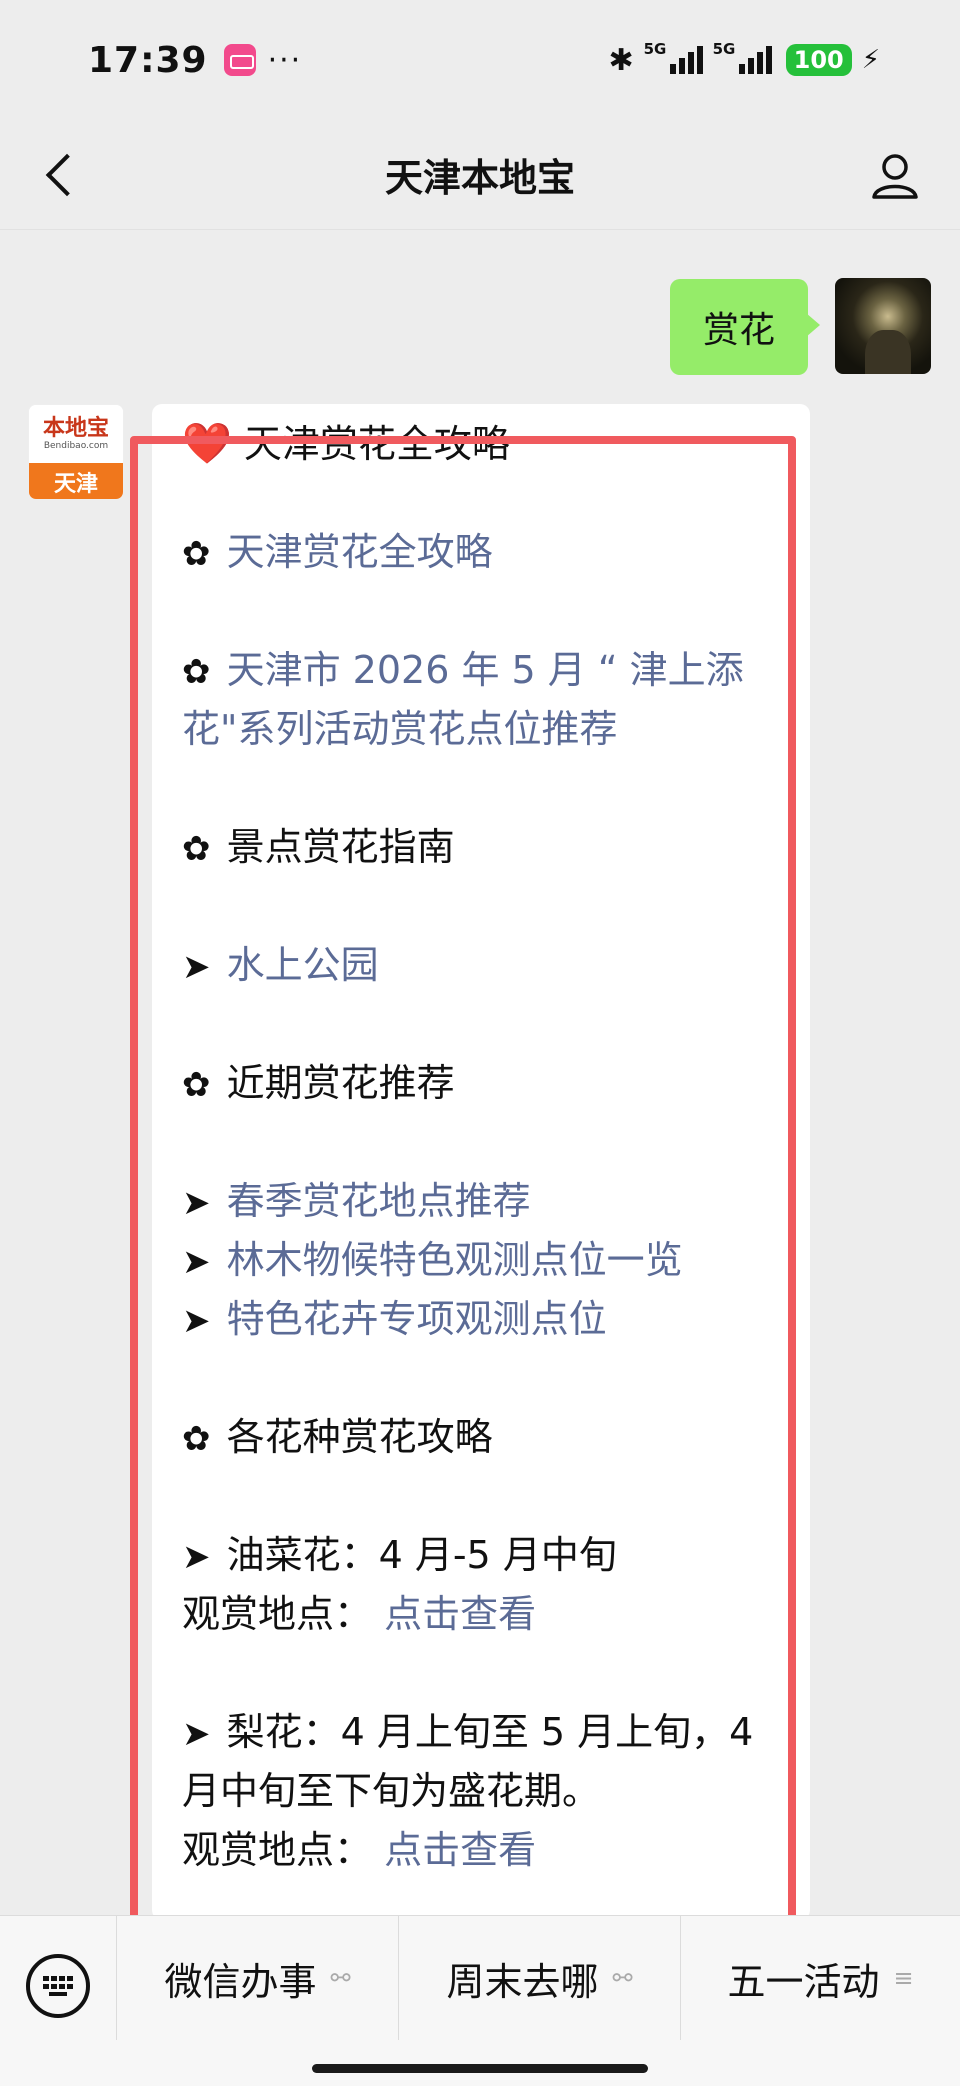  Describe the element at coordinates (340, 1083) in the screenshot. I see `reply-section-title: 近期赏花推荐` at that location.